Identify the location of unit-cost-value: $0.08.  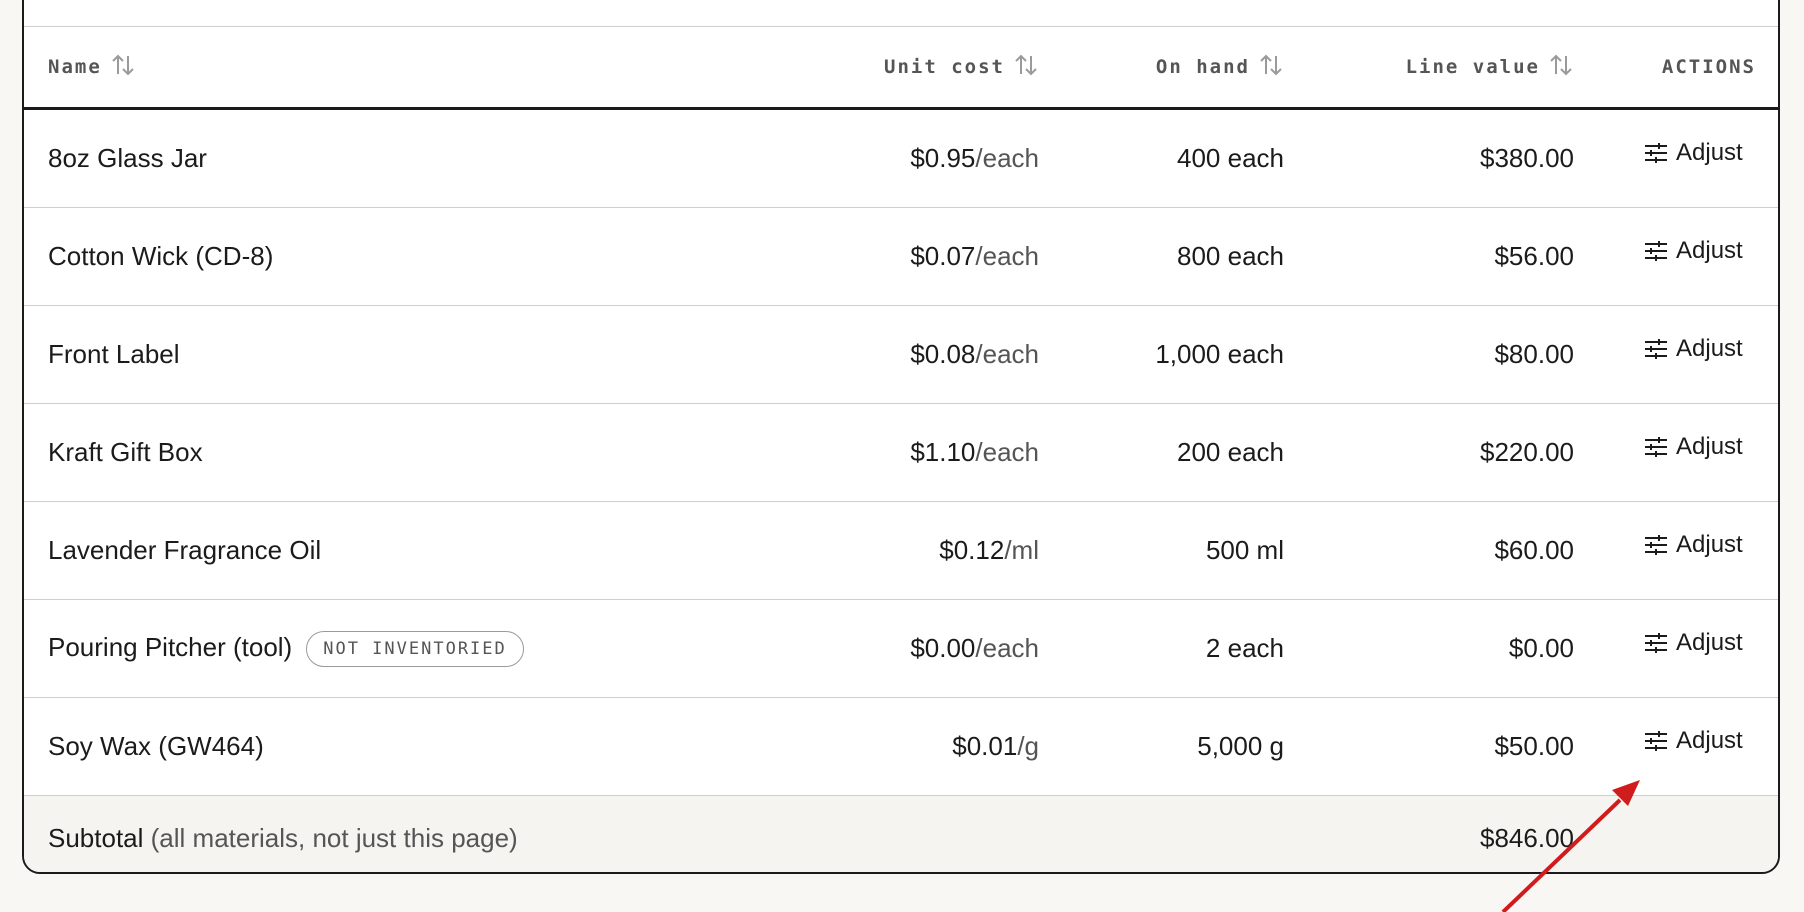
(943, 354).